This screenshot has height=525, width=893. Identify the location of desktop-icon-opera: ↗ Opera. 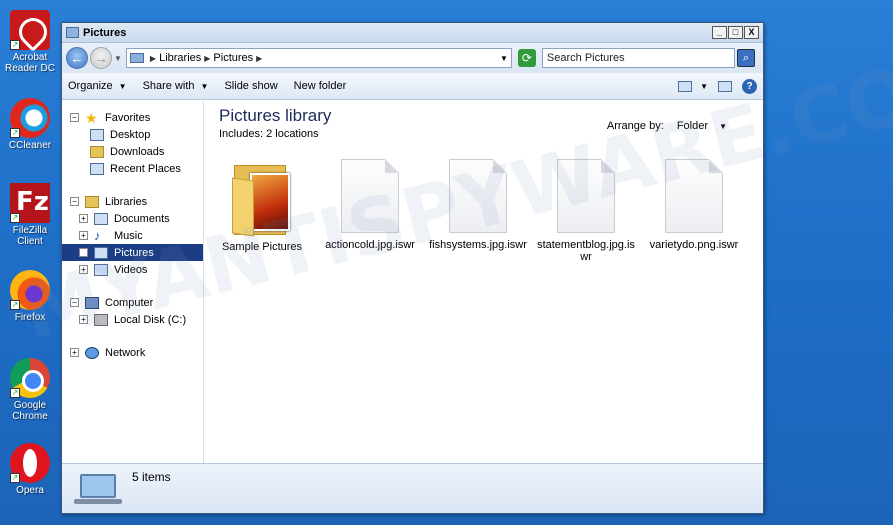
(30, 469).